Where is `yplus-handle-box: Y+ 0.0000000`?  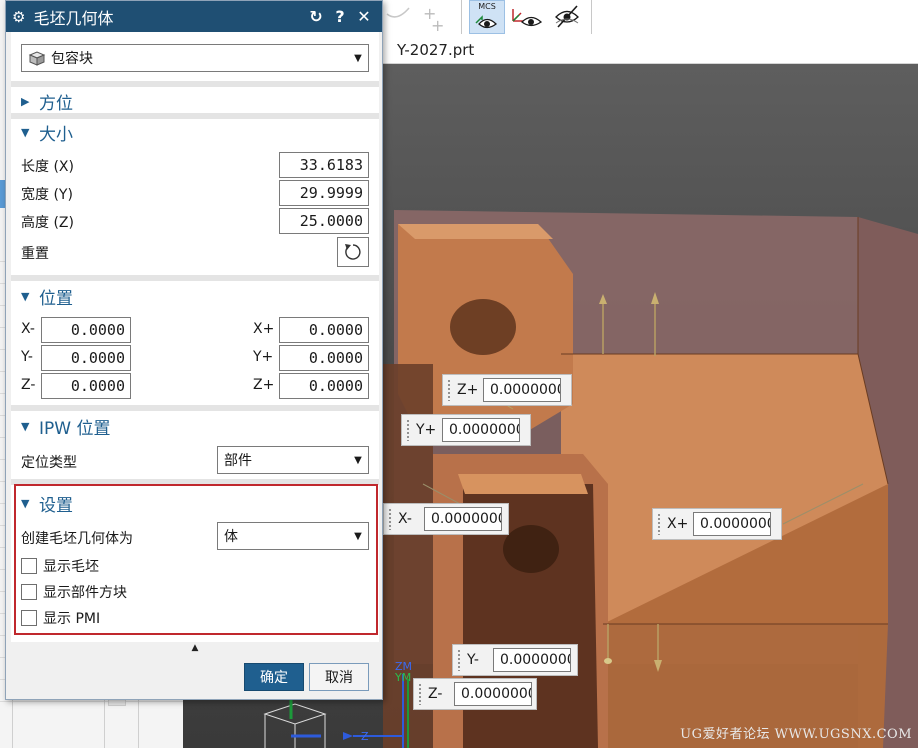
yplus-handle-box: Y+ 0.0000000 is located at coordinates (466, 430).